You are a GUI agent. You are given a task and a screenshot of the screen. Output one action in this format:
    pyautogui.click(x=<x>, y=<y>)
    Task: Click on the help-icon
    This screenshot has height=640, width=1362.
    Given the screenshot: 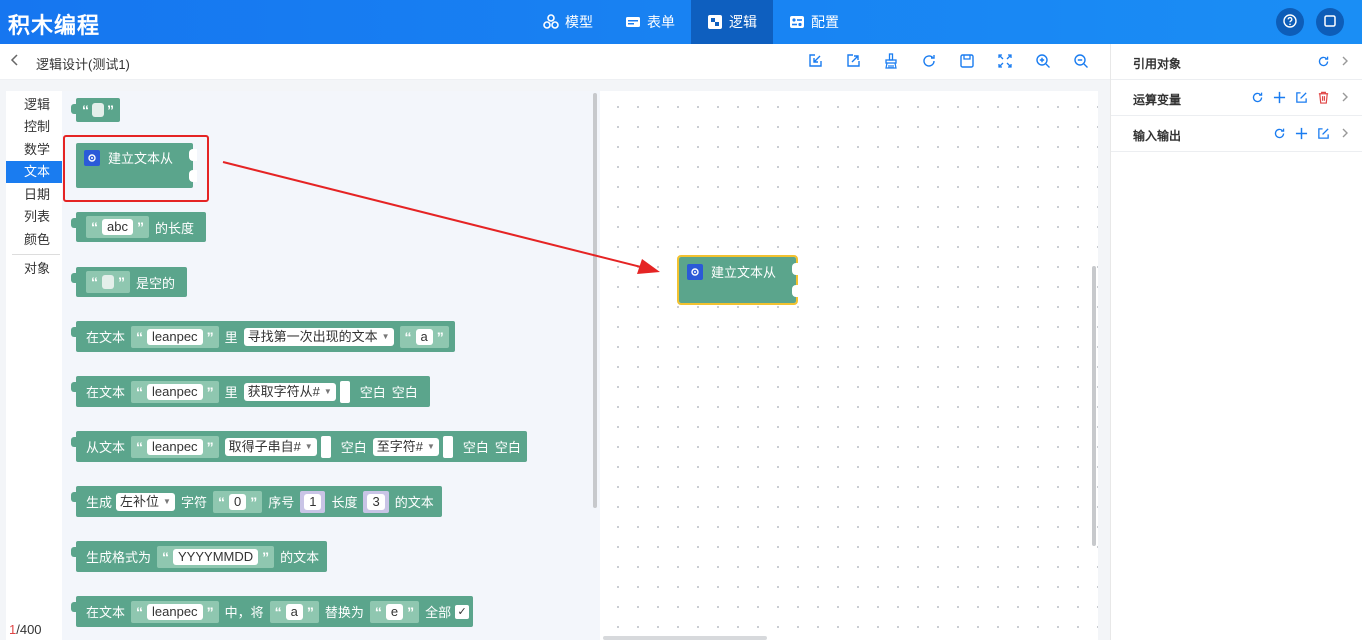 What is the action you would take?
    pyautogui.click(x=1290, y=22)
    